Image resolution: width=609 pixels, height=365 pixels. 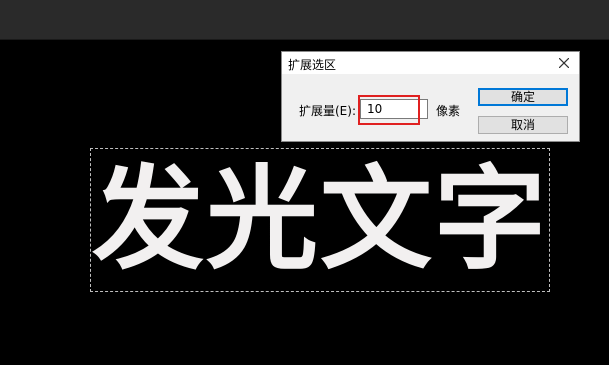 I want to click on cancel-button: 取消, so click(x=523, y=125).